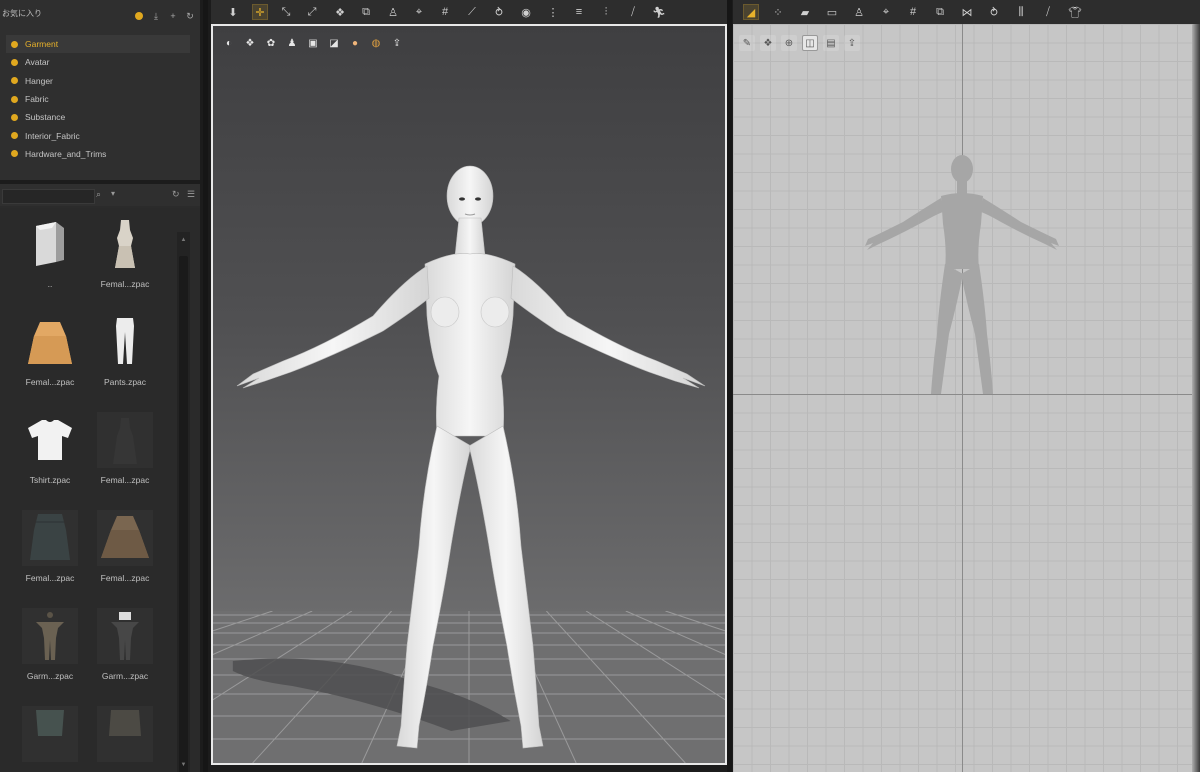 This screenshot has height=772, width=1200. I want to click on tshirt-icon, so click(50, 440).